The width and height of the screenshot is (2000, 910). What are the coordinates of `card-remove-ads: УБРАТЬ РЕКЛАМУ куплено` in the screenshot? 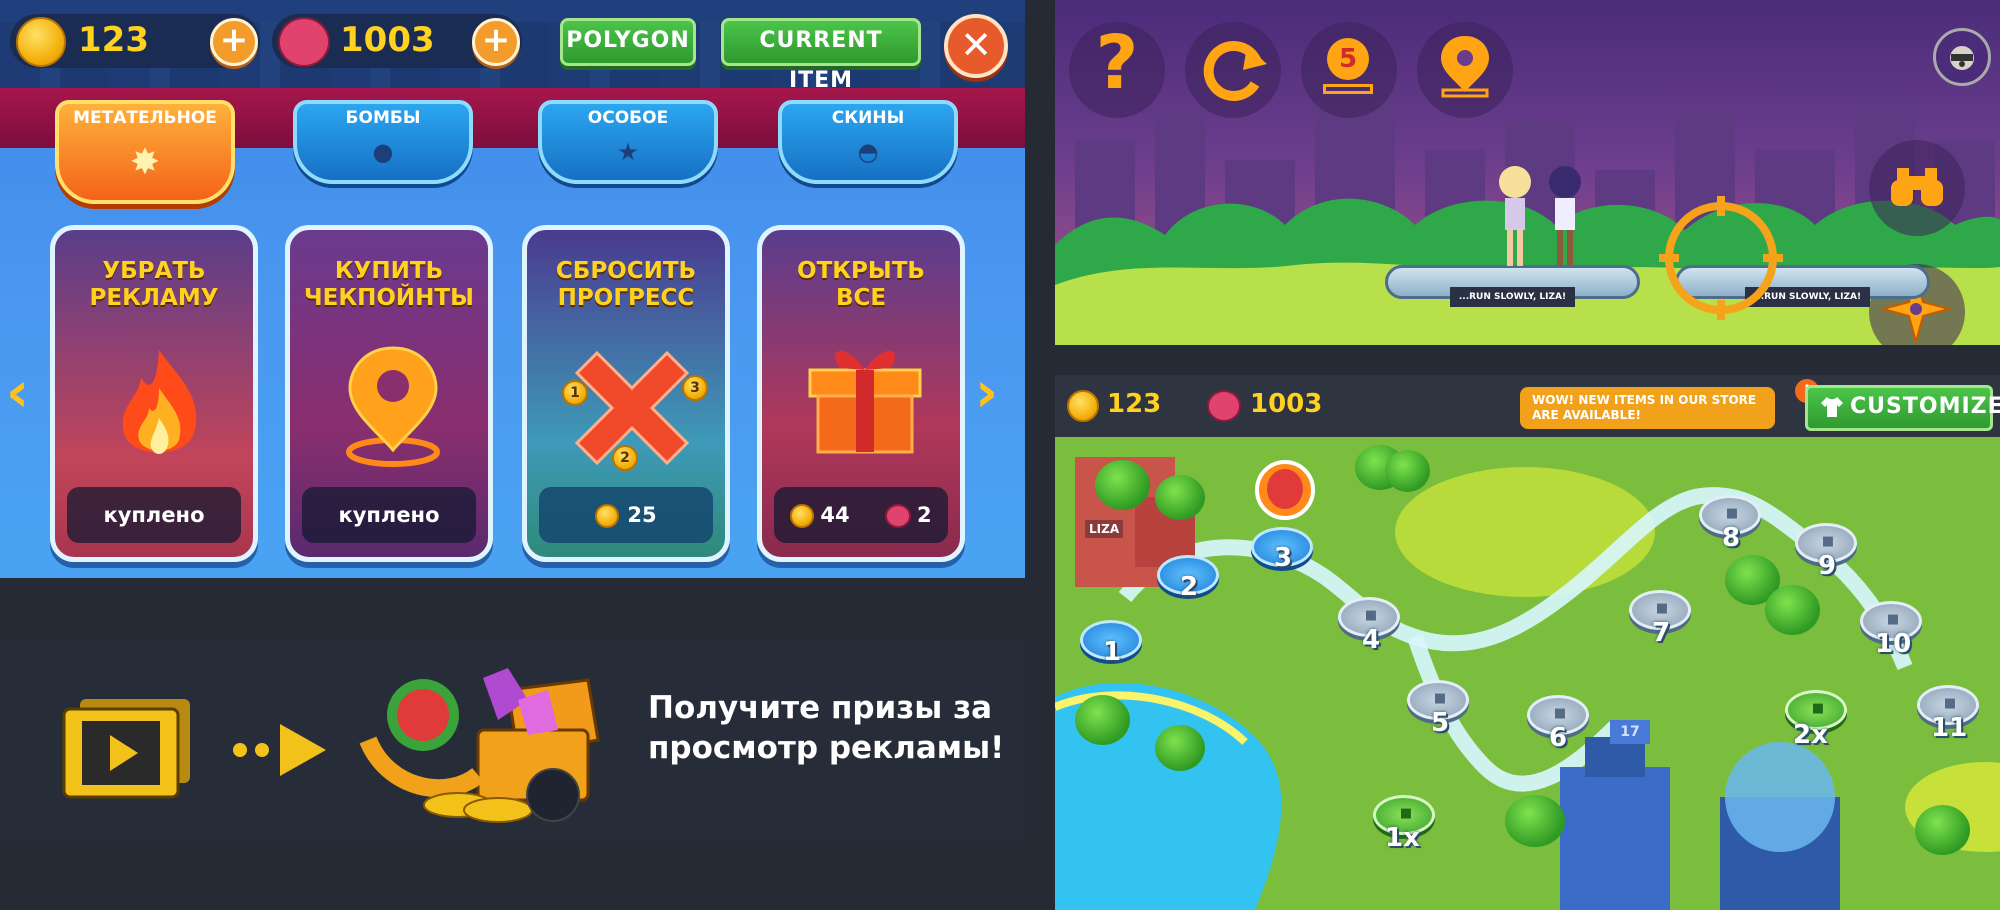 It's located at (154, 393).